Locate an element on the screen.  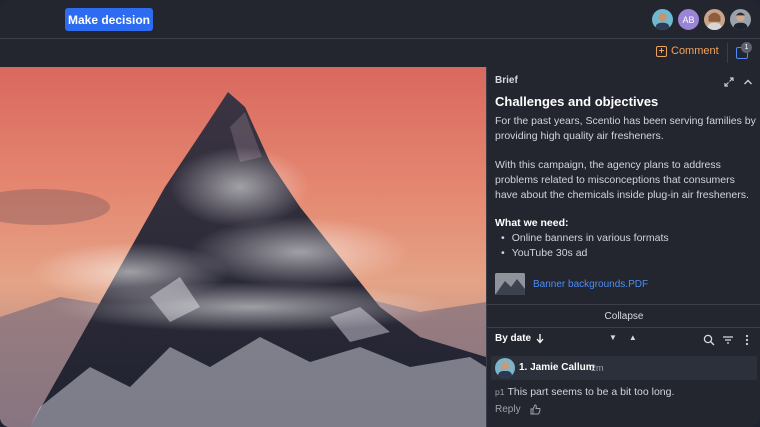
top-toolbar: Make decision AB is located at coordinates (380, 19).